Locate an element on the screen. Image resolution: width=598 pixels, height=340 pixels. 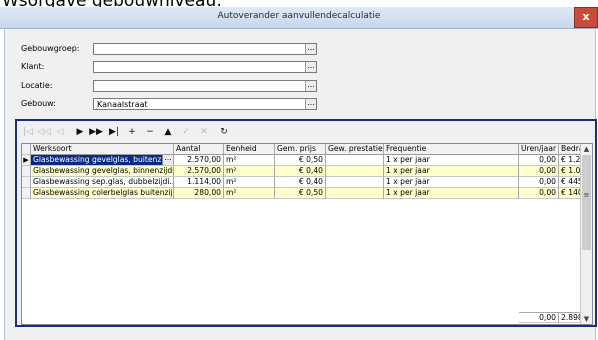
window-title: Autoverander aanvullendecalculatie is located at coordinates (299, 16).